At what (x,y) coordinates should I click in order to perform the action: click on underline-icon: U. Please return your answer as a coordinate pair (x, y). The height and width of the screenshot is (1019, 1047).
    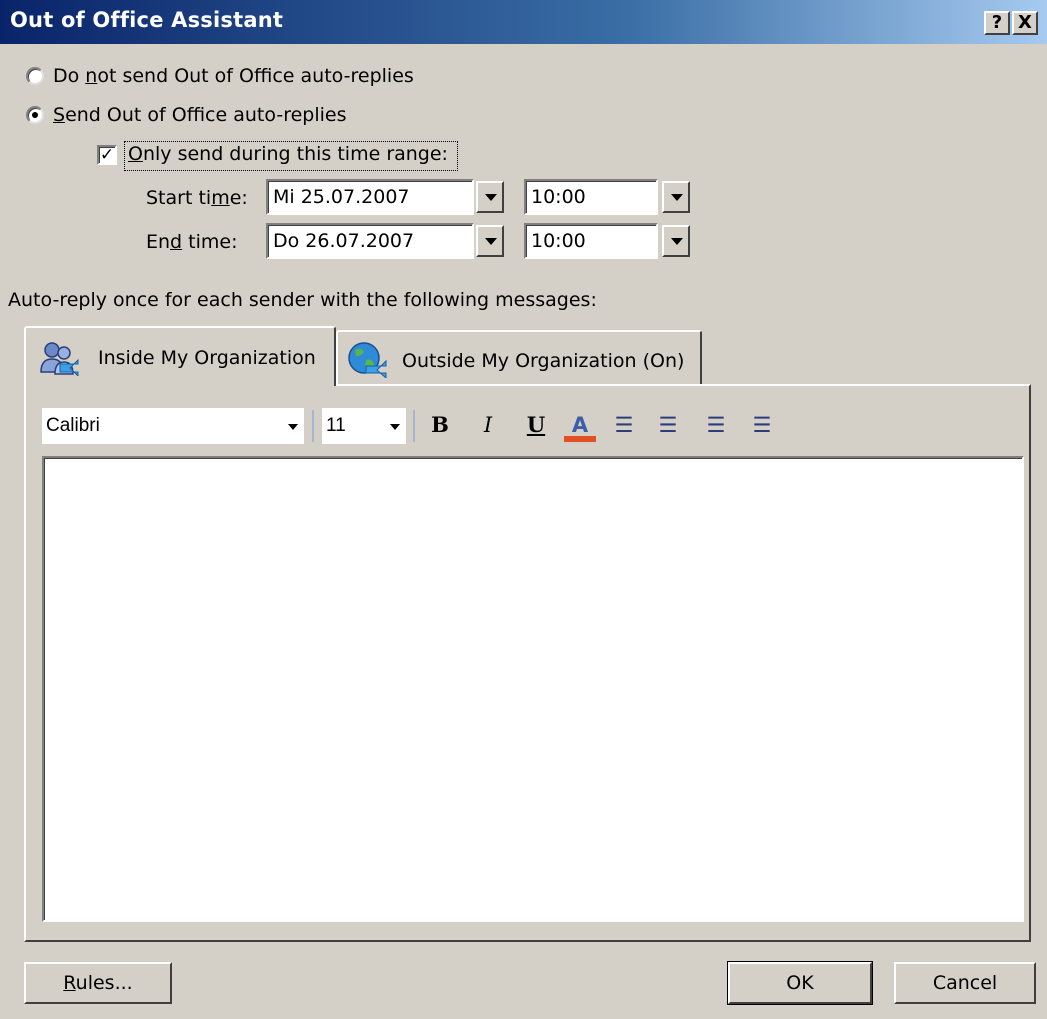
    Looking at the image, I should click on (536, 425).